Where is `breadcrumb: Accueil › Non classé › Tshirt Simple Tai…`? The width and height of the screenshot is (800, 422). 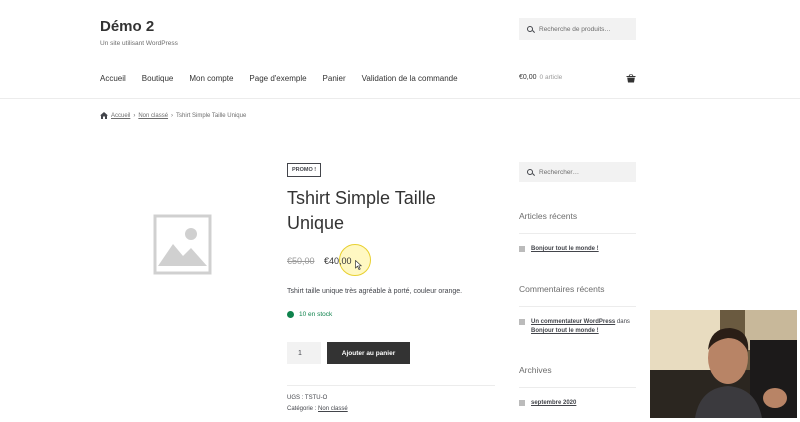
breadcrumb: Accueil › Non classé › Tshirt Simple Tai… is located at coordinates (173, 115).